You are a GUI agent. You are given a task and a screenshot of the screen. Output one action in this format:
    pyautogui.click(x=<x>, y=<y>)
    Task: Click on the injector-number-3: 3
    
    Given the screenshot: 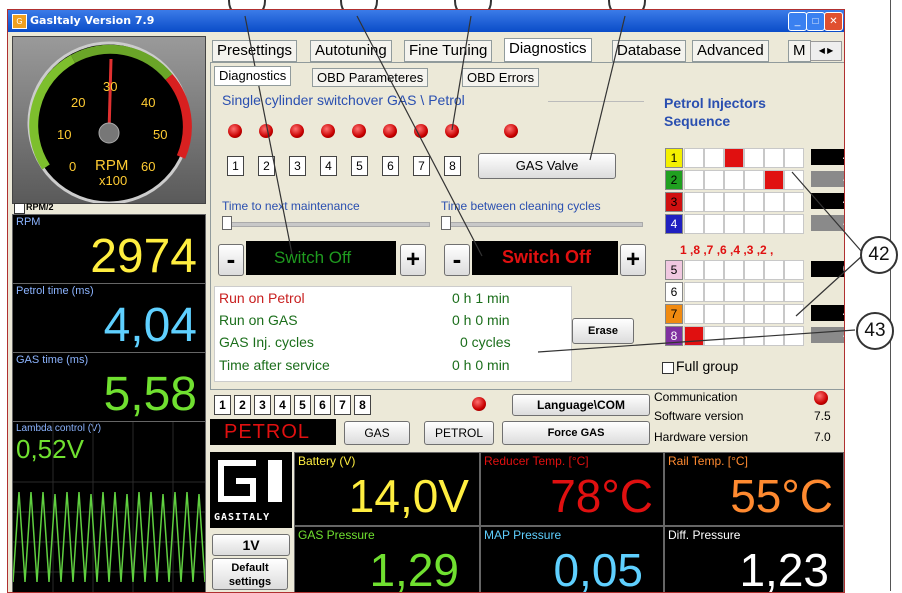 What is the action you would take?
    pyautogui.click(x=674, y=202)
    